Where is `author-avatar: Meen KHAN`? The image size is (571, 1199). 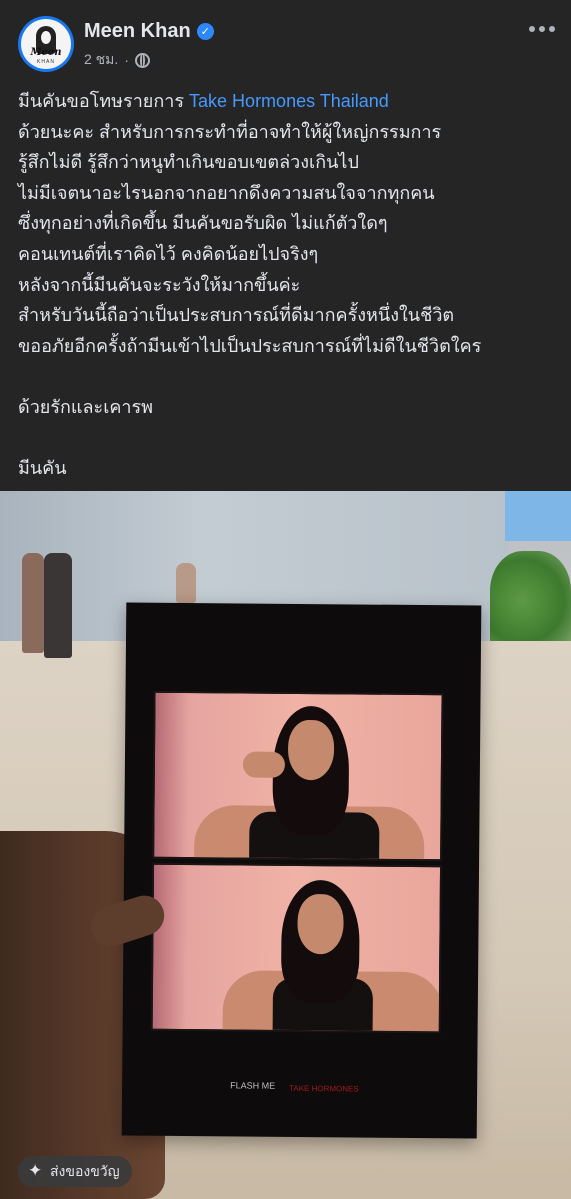 author-avatar: Meen KHAN is located at coordinates (46, 44).